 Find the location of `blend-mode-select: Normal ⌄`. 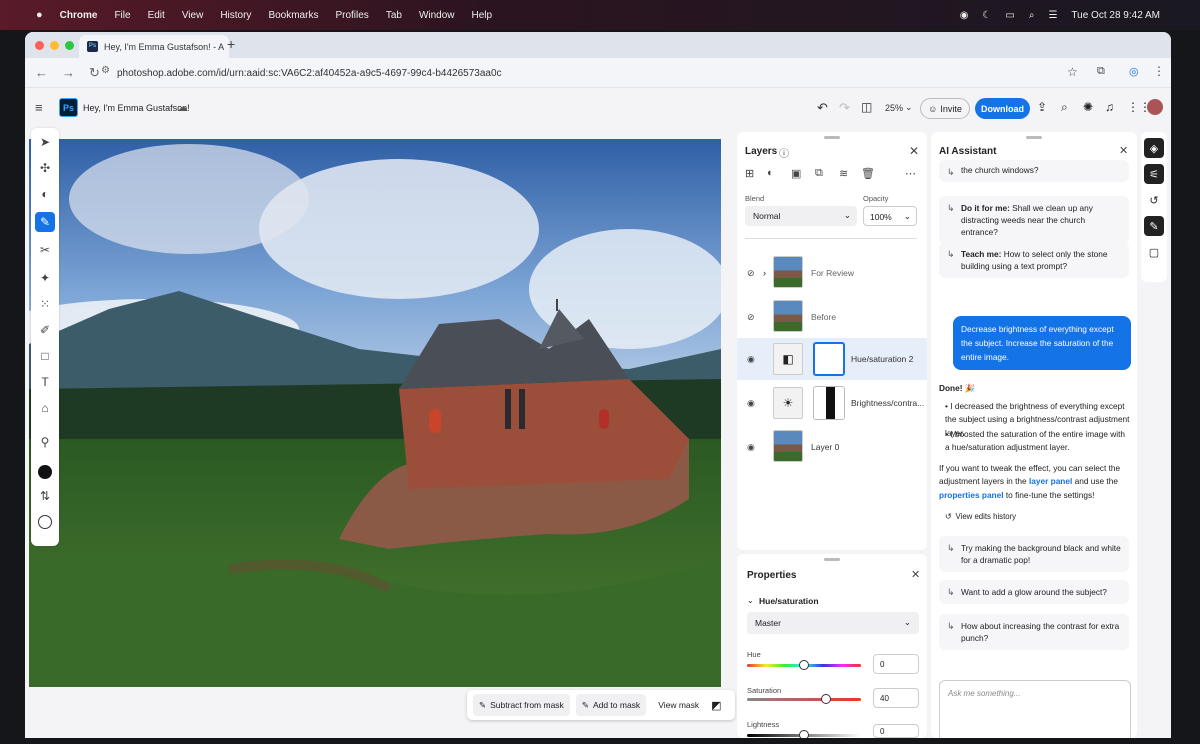

blend-mode-select: Normal ⌄ is located at coordinates (801, 216).